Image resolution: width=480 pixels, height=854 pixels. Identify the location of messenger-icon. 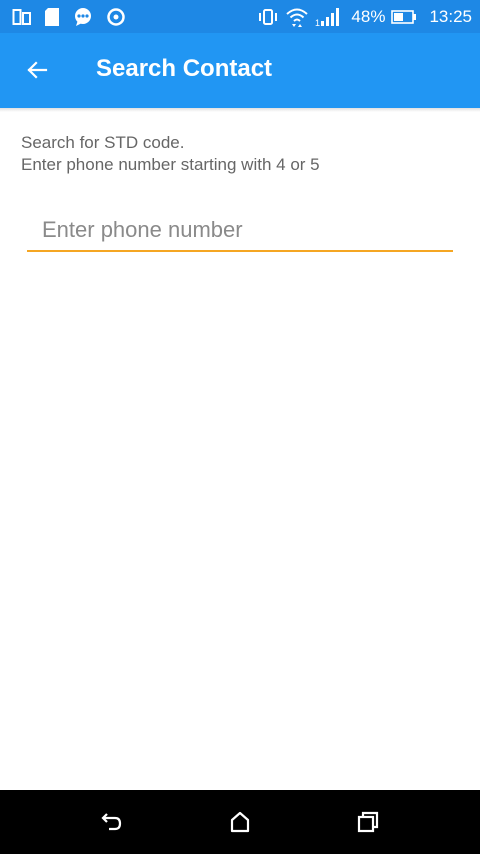
(83, 17).